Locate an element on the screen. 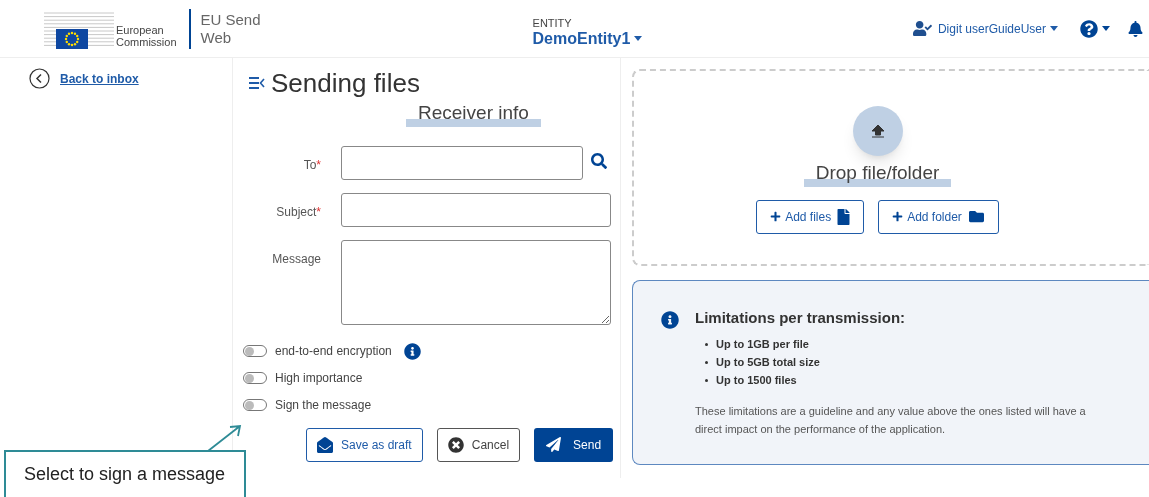 This screenshot has width=1149, height=497. user-icon is located at coordinates (922, 28).